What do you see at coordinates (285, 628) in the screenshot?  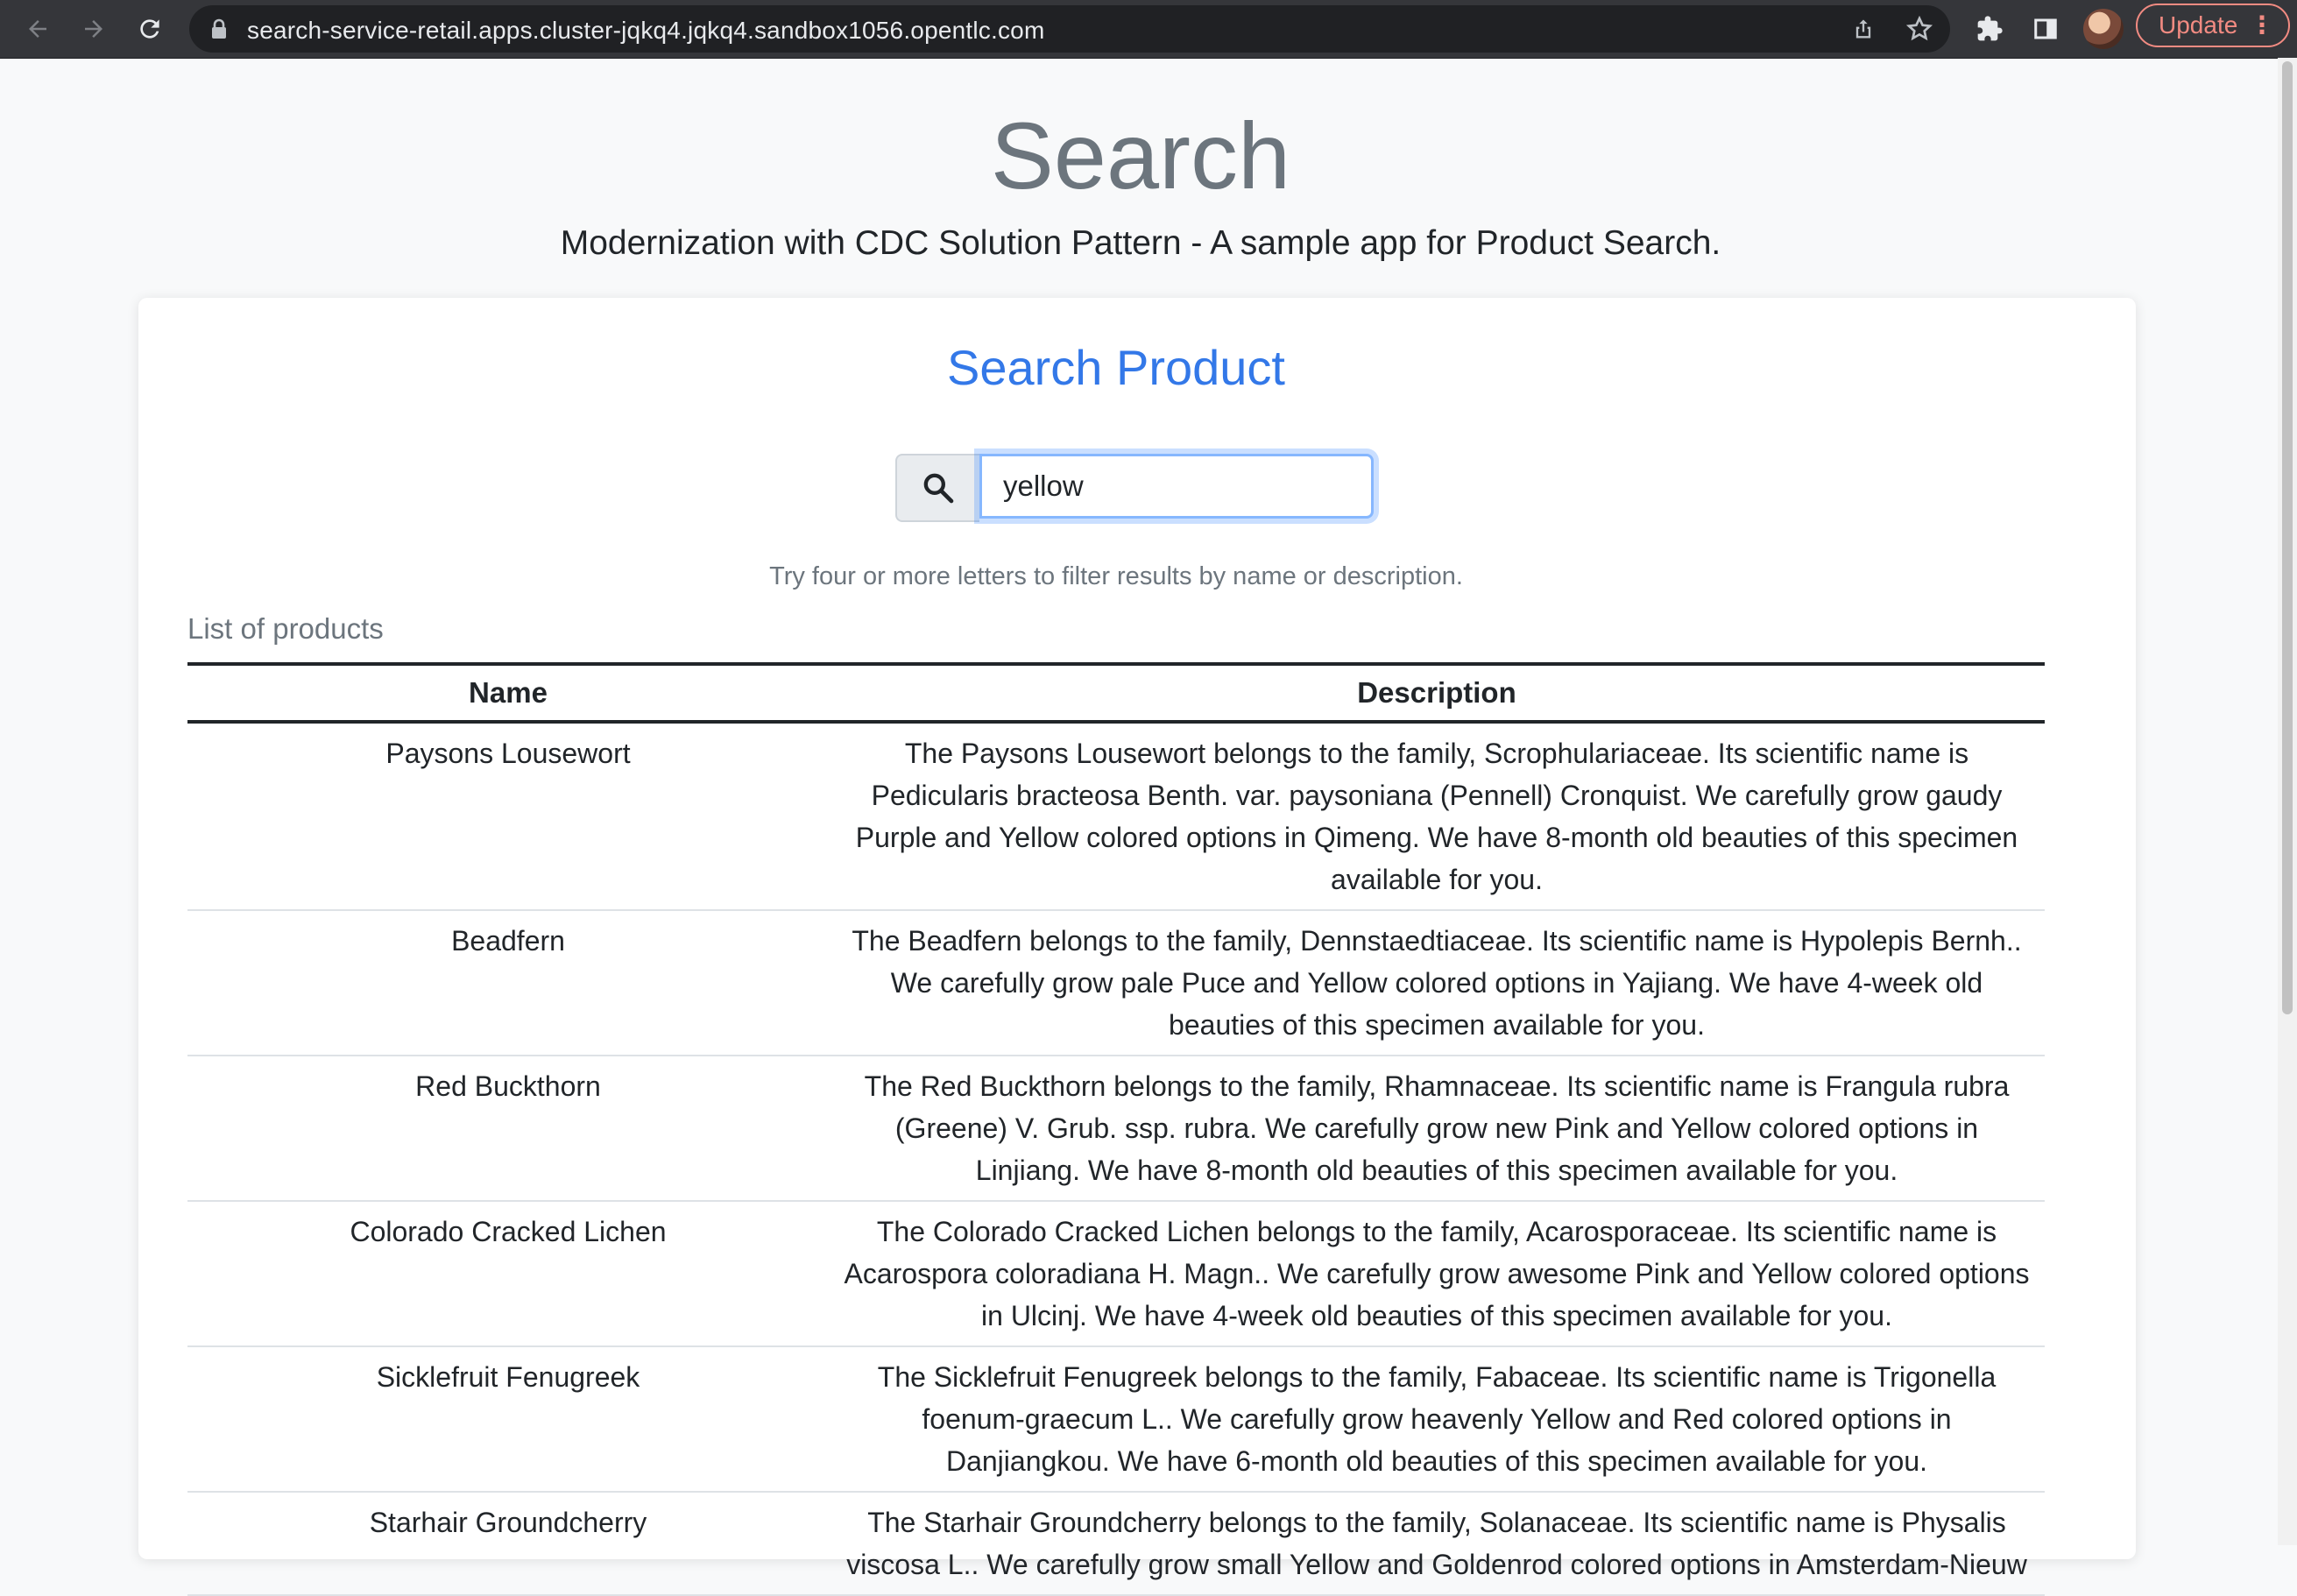 I see `list-caption: List of products` at bounding box center [285, 628].